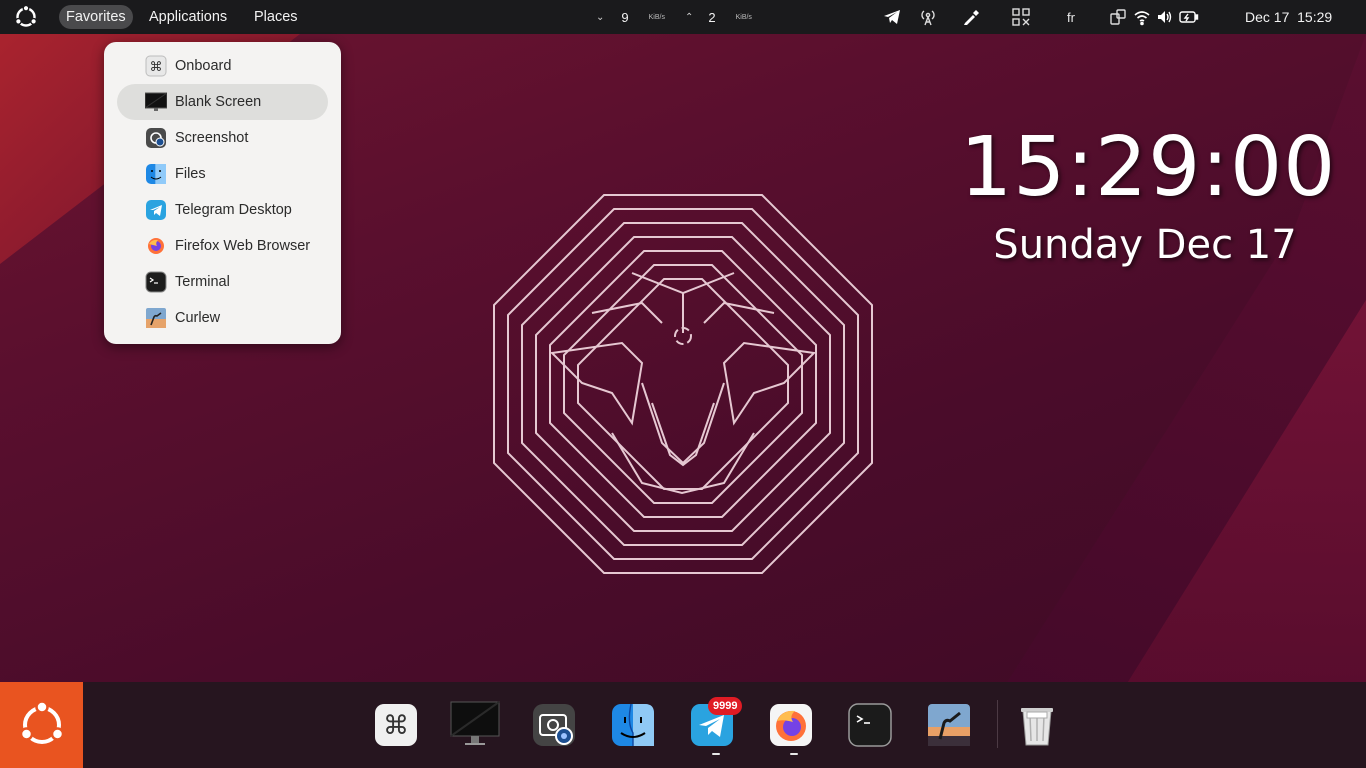  I want to click on dock-monitor-icon, so click(475, 724).